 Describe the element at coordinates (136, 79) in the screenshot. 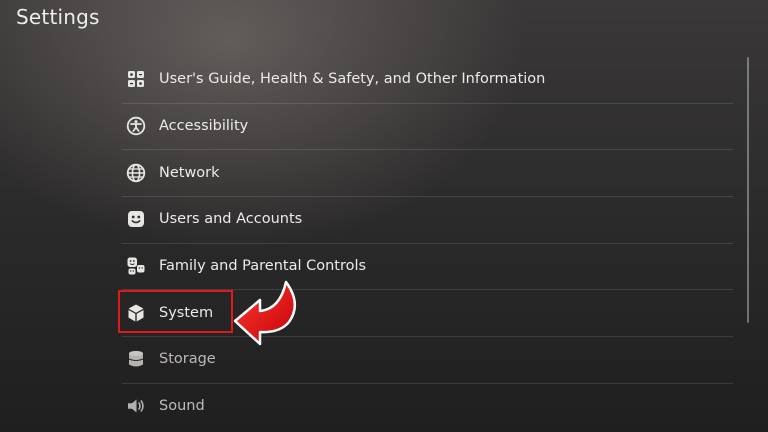

I see `info-guide-icon` at that location.